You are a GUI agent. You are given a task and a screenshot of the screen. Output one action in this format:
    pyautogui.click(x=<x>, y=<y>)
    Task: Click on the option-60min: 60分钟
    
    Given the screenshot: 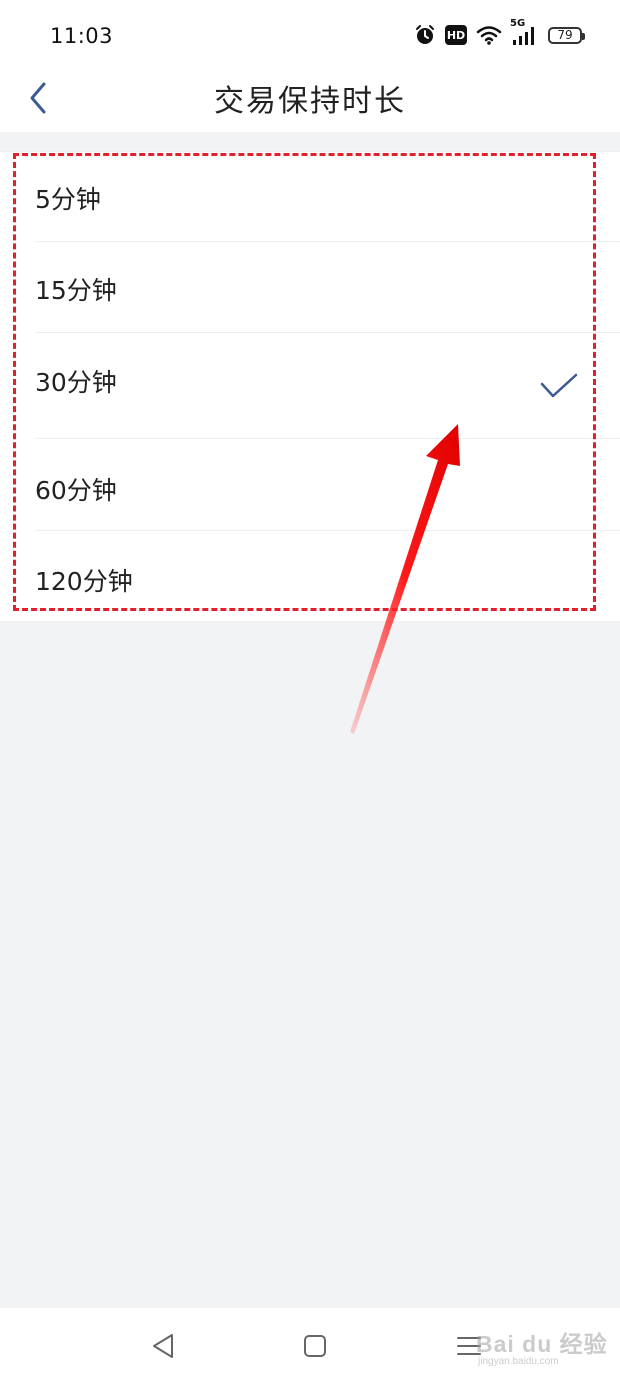 What is the action you would take?
    pyautogui.click(x=310, y=485)
    